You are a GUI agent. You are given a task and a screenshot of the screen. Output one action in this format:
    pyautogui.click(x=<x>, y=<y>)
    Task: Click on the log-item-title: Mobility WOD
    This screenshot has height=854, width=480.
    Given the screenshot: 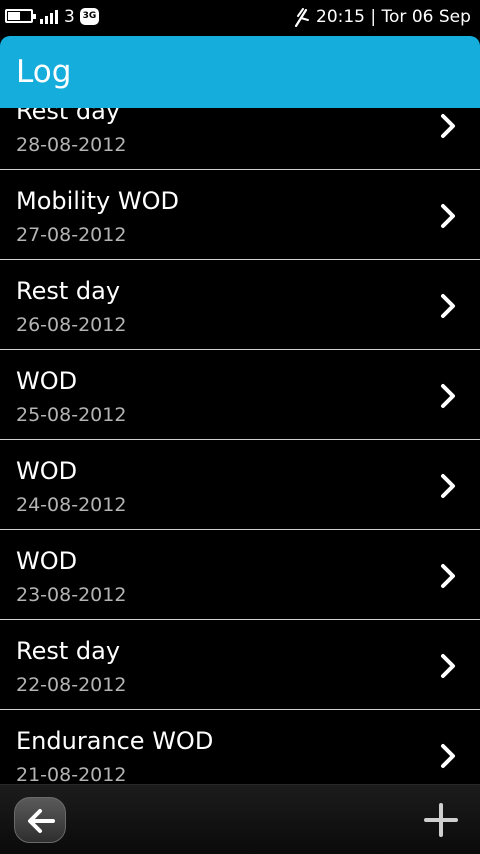 What is the action you would take?
    pyautogui.click(x=97, y=201)
    